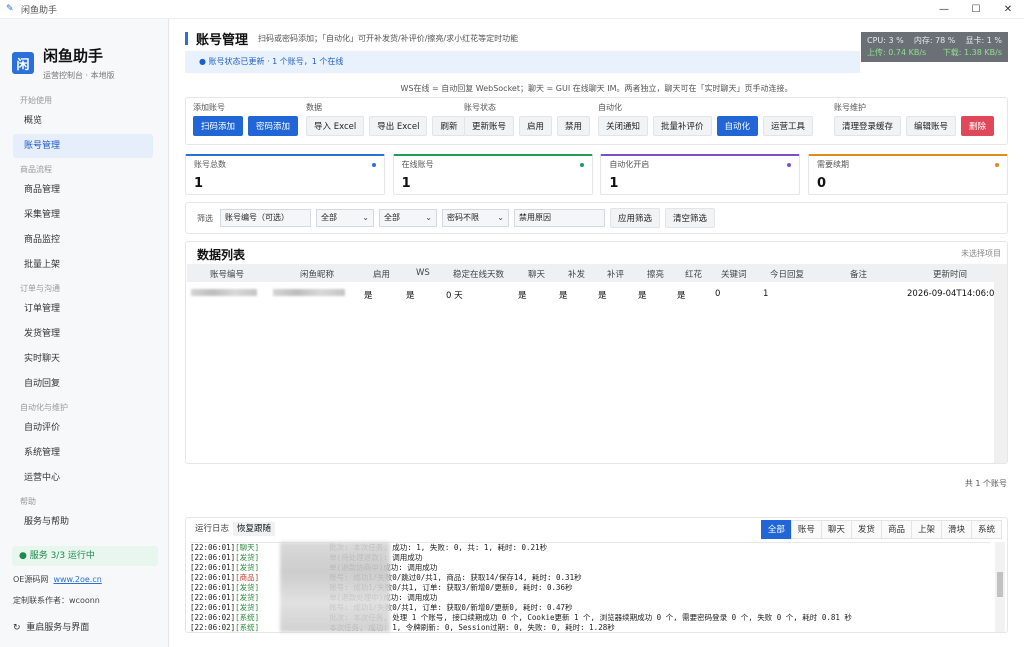  What do you see at coordinates (806, 529) in the screenshot?
I see `log-filter-account: 账号` at bounding box center [806, 529].